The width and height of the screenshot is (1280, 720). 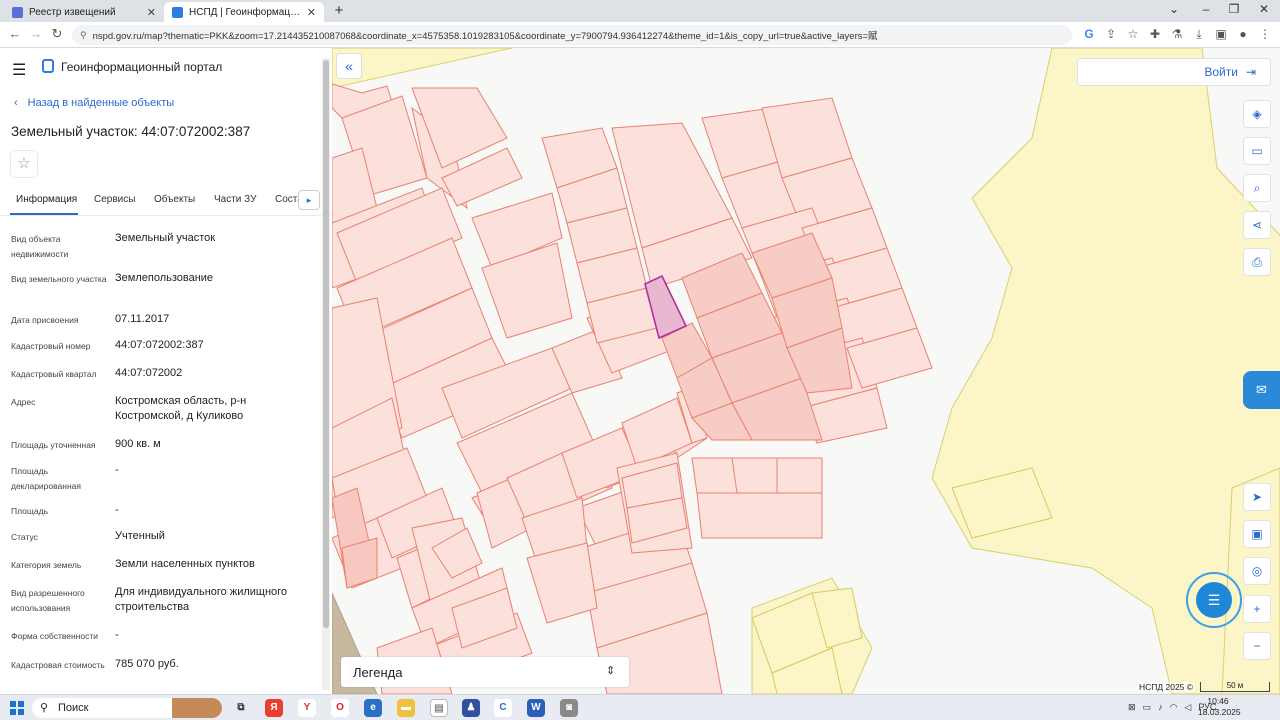 I want to click on login-icon: ⇥, so click(x=1250, y=72).